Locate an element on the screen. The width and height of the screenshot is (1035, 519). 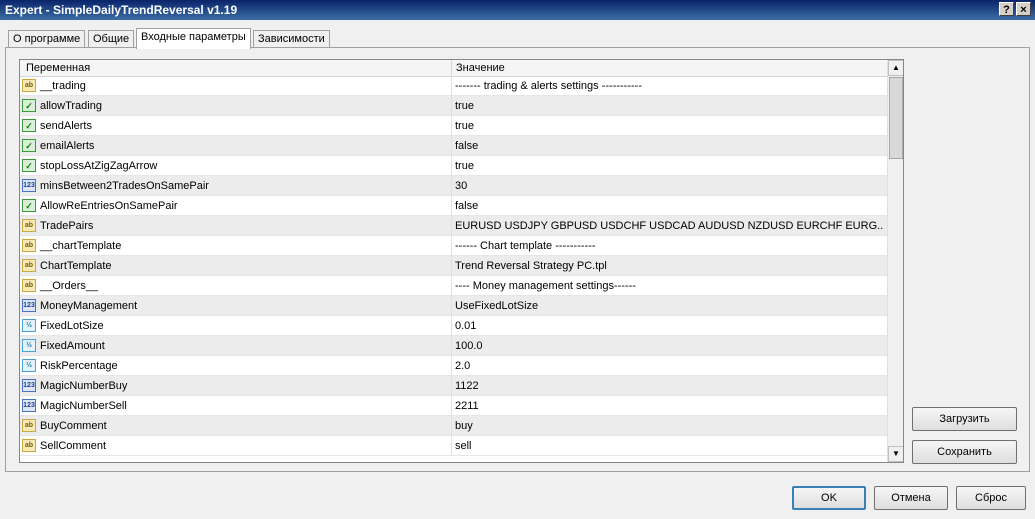
load-button: Загрузить is located at coordinates (964, 419).